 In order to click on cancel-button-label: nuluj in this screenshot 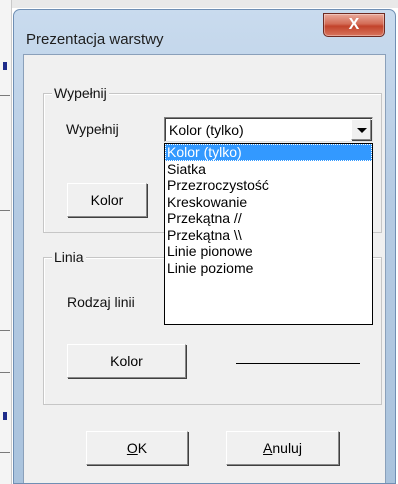, I will do `click(287, 448)`.